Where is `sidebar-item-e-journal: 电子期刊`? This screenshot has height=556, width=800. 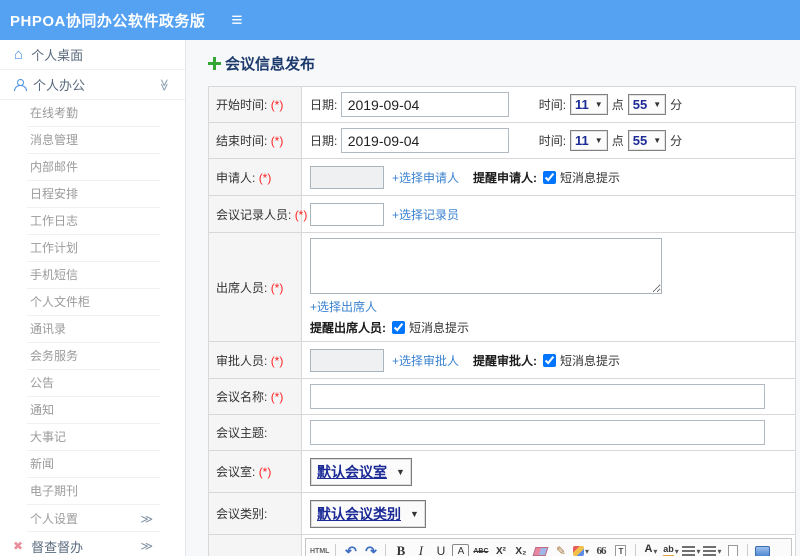
sidebar-item-e-journal: 电子期刊 is located at coordinates (92, 491).